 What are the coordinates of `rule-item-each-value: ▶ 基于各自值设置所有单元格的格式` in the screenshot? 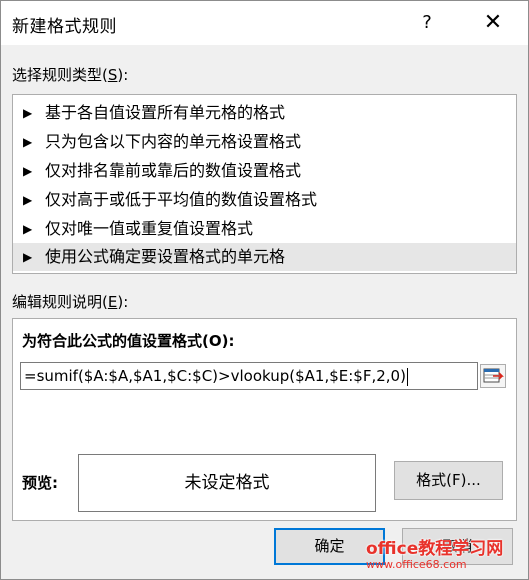 It's located at (264, 113).